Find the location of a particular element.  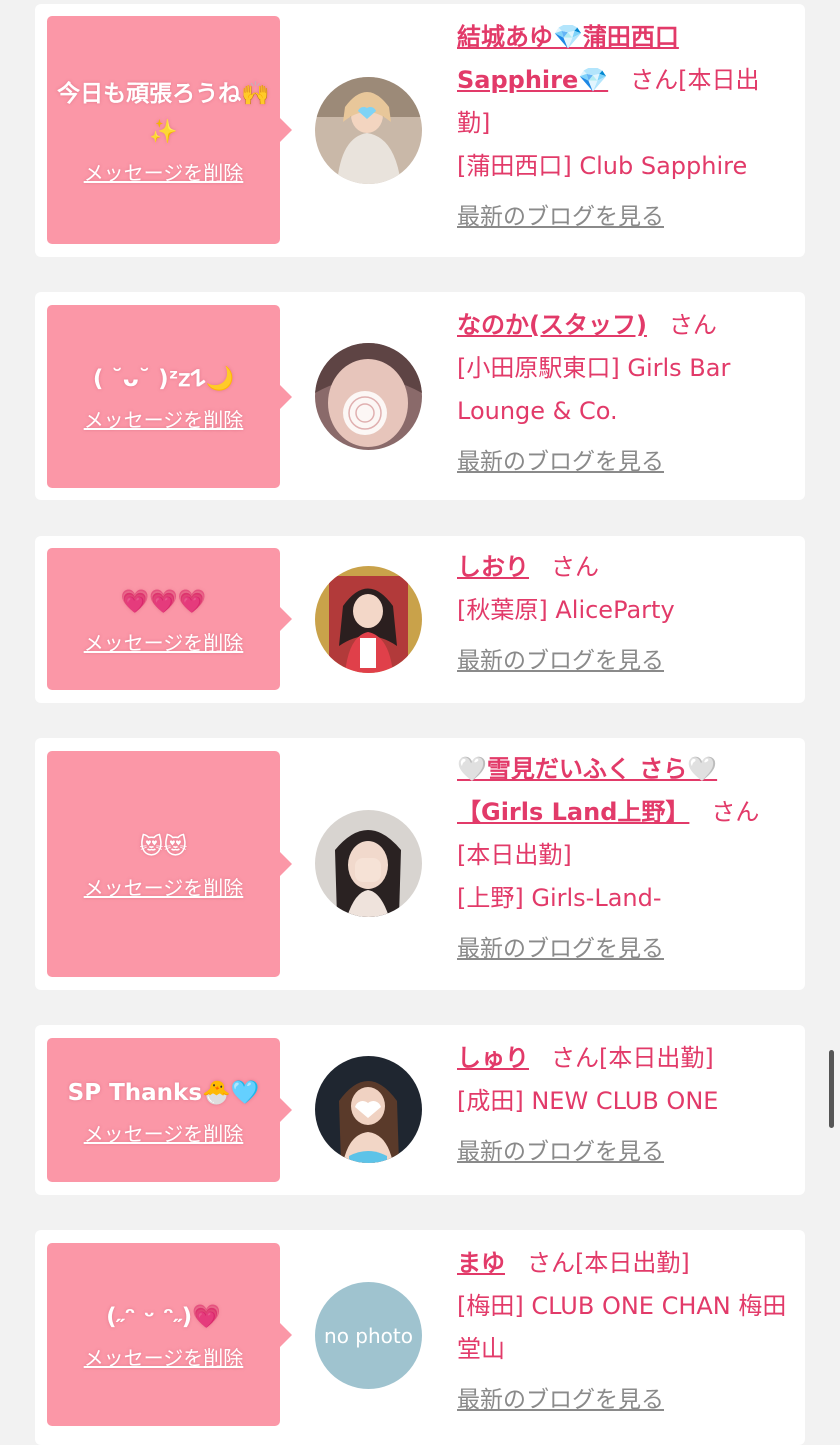

message-text: ( ˘ᴗ˘ )ᶻ𝗓𐰁🌙 is located at coordinates (163, 379).